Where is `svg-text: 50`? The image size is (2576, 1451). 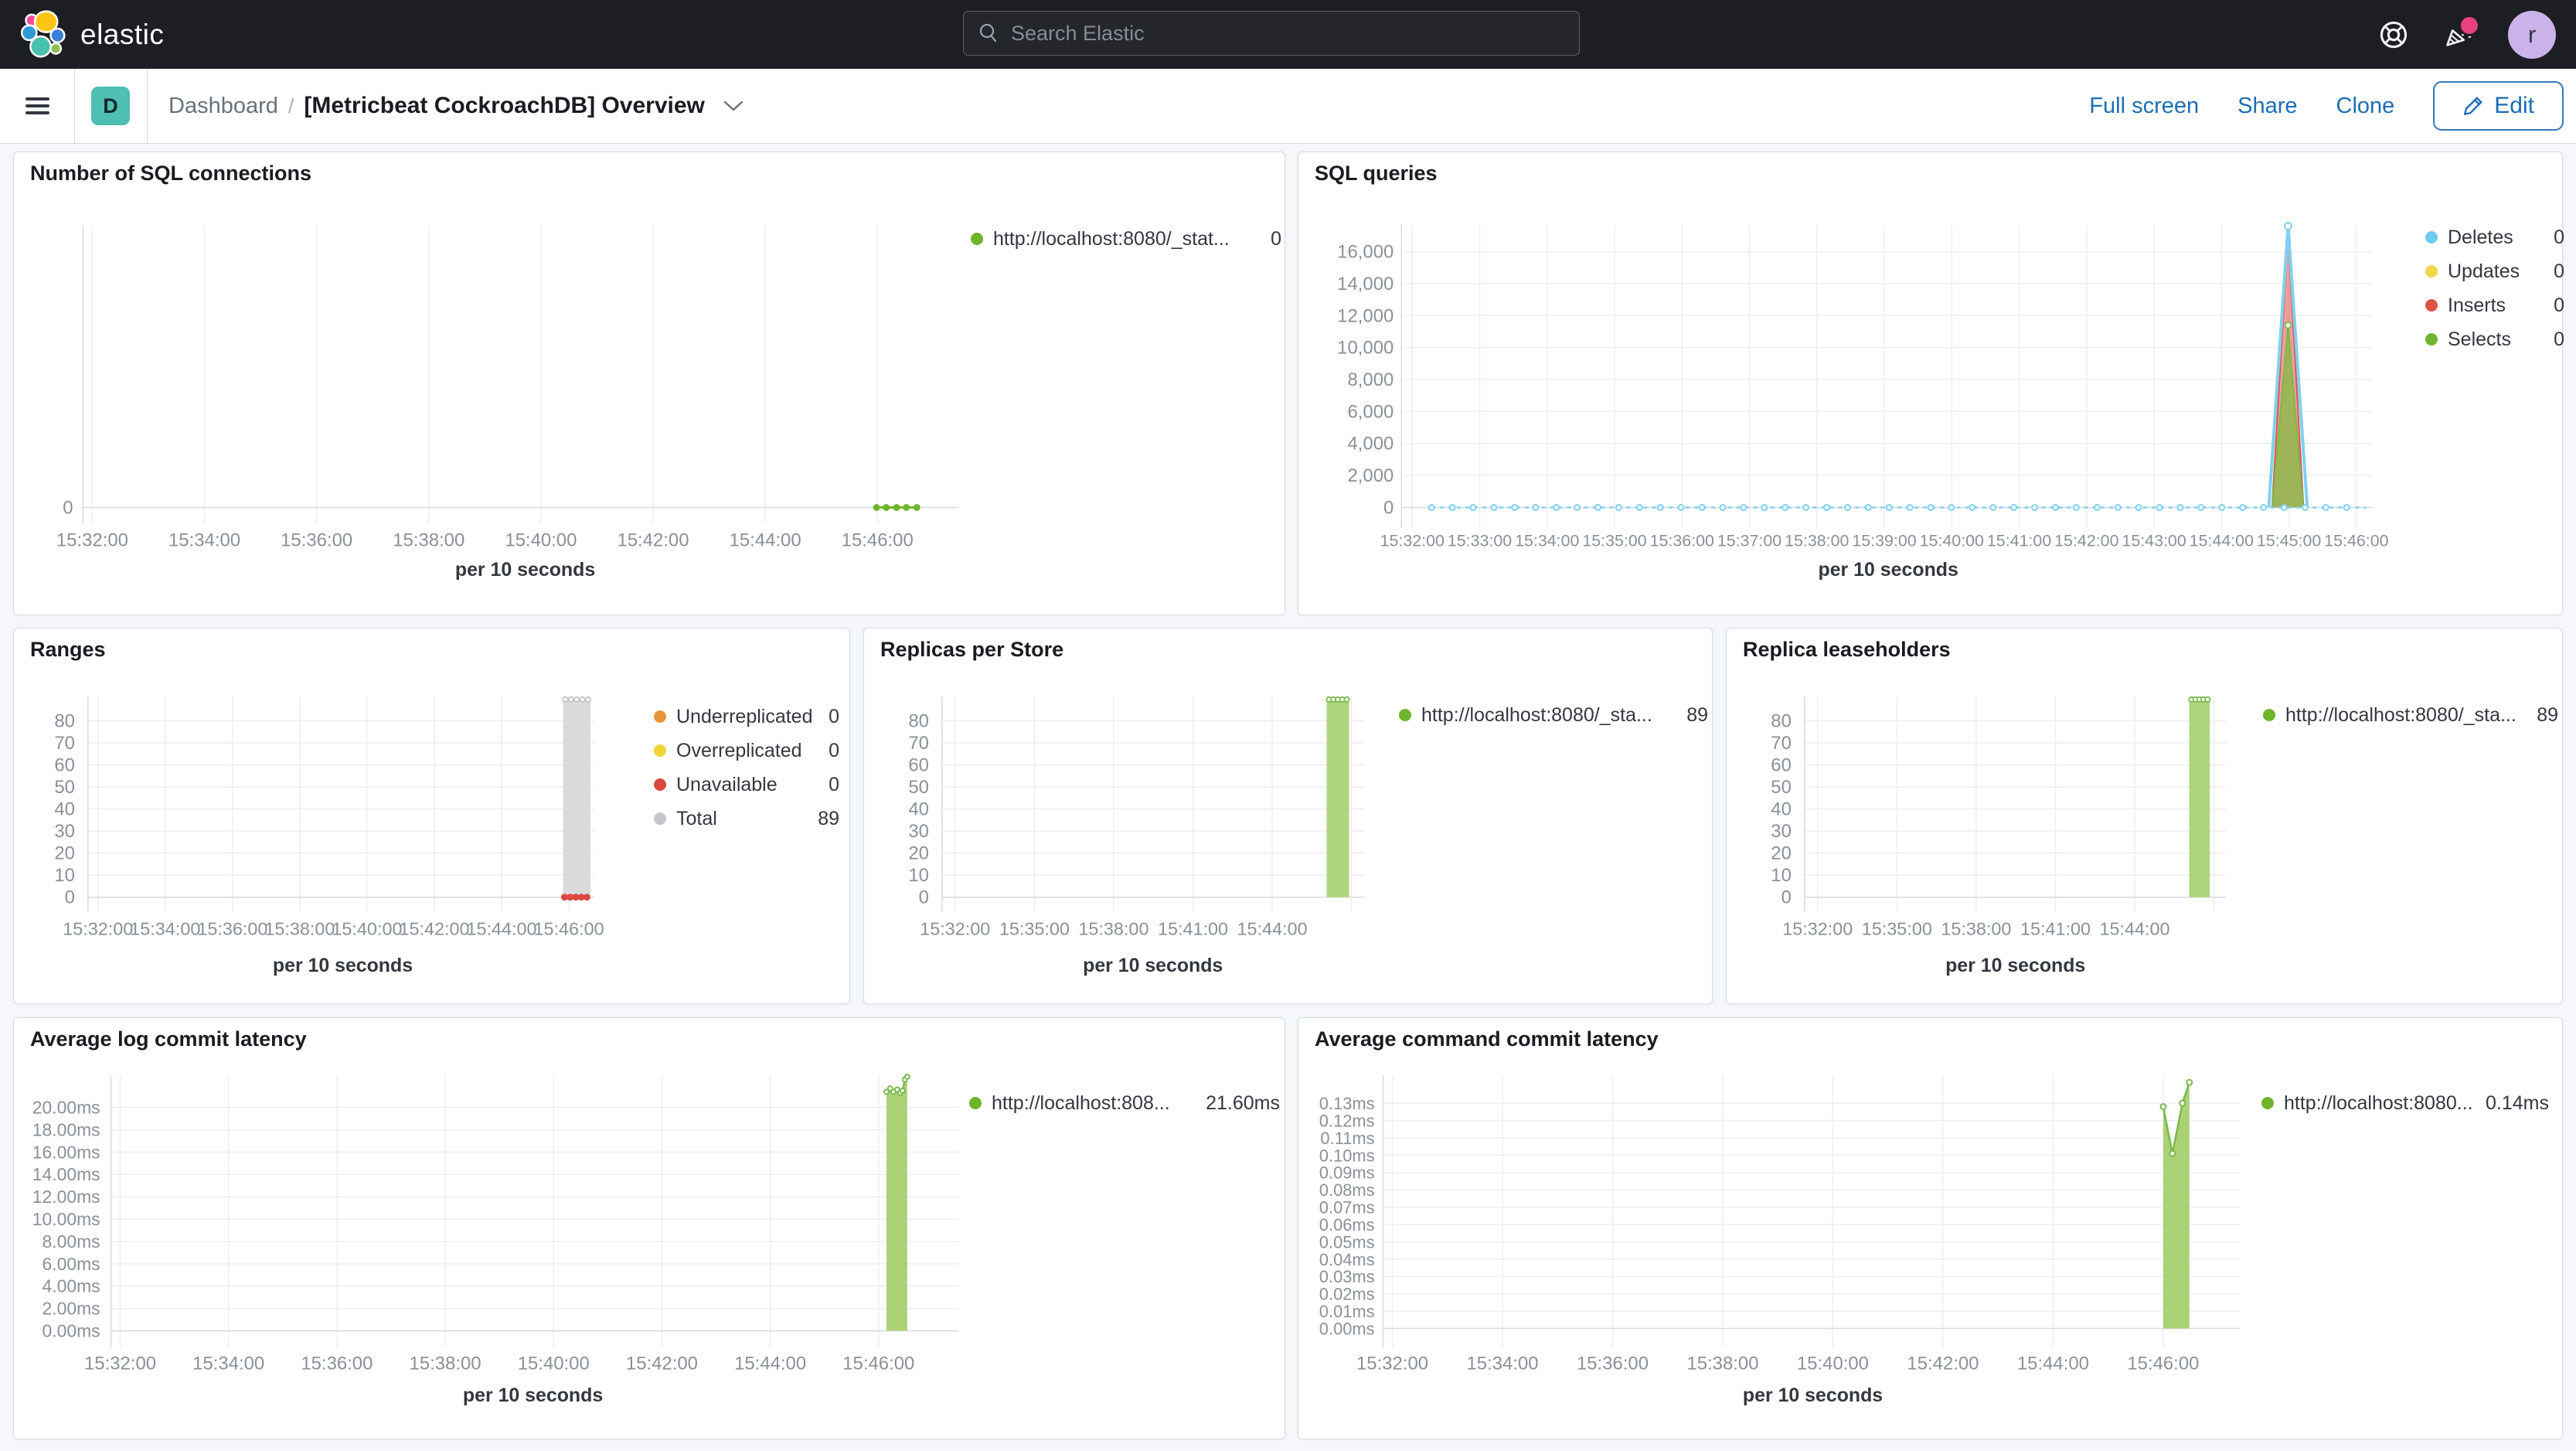
svg-text: 50 is located at coordinates (64, 787).